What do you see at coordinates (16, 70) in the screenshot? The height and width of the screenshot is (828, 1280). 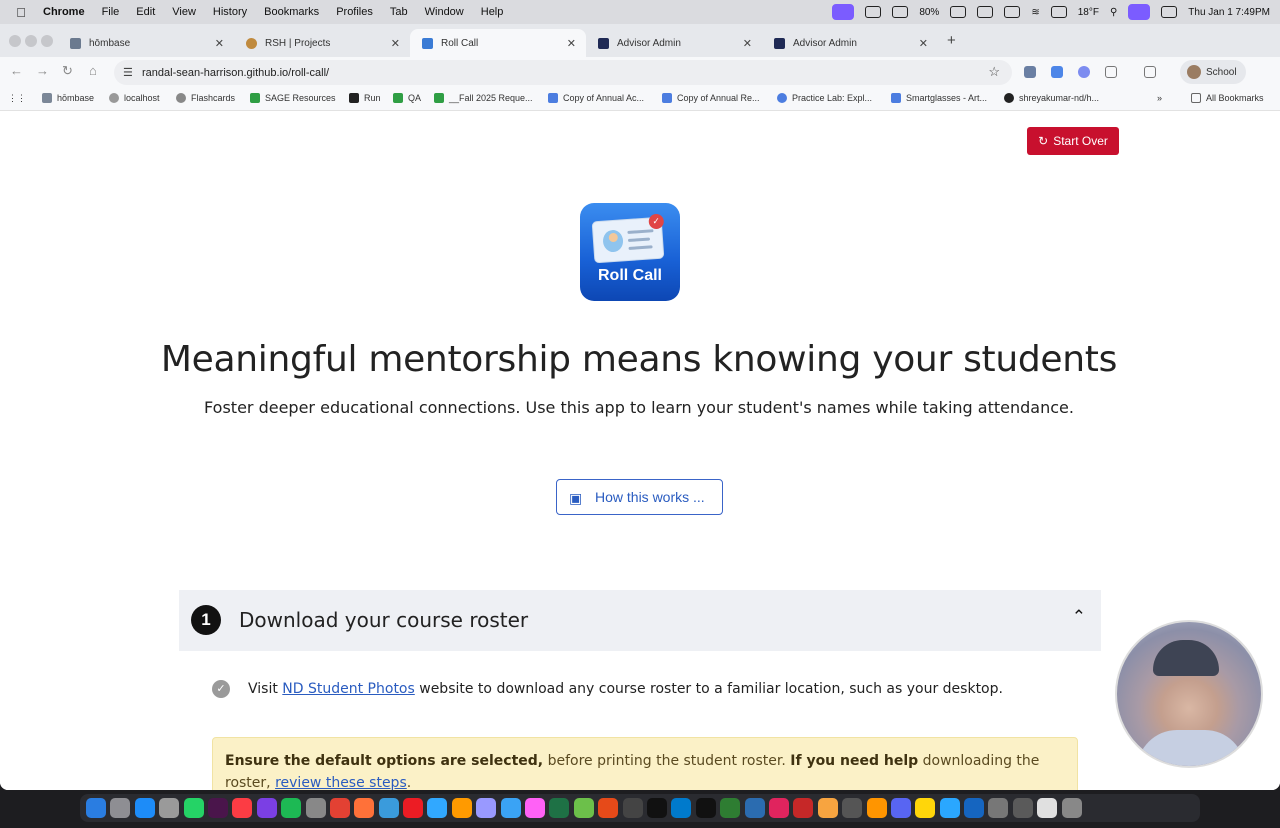 I see `back-icon: ←` at bounding box center [16, 70].